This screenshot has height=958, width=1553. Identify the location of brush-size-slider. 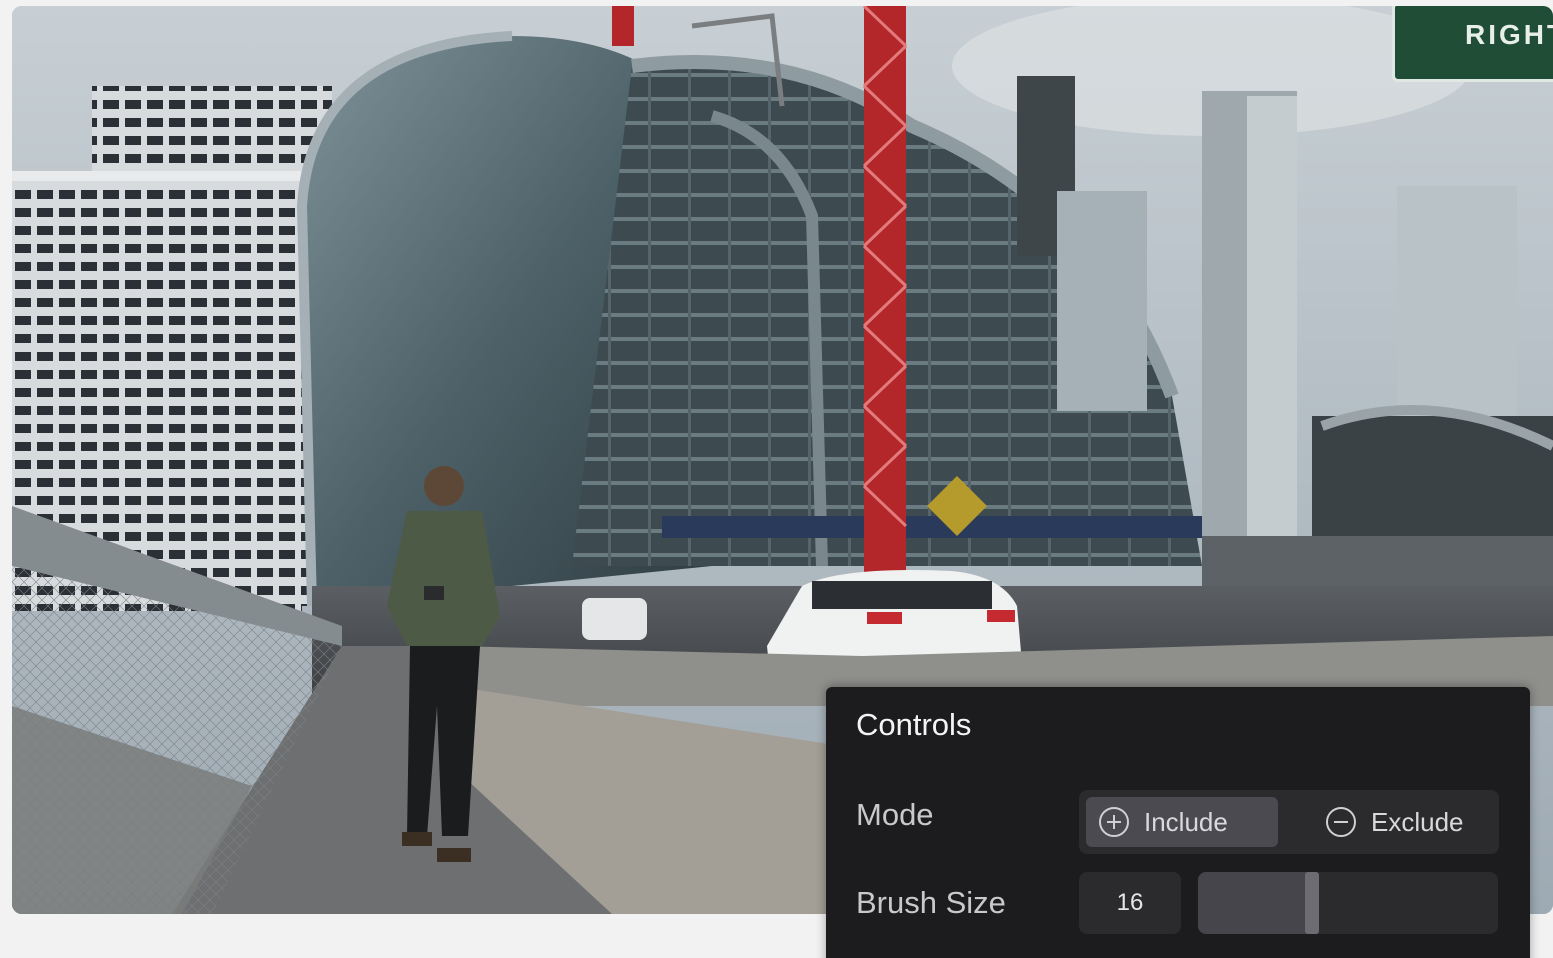
(1348, 903).